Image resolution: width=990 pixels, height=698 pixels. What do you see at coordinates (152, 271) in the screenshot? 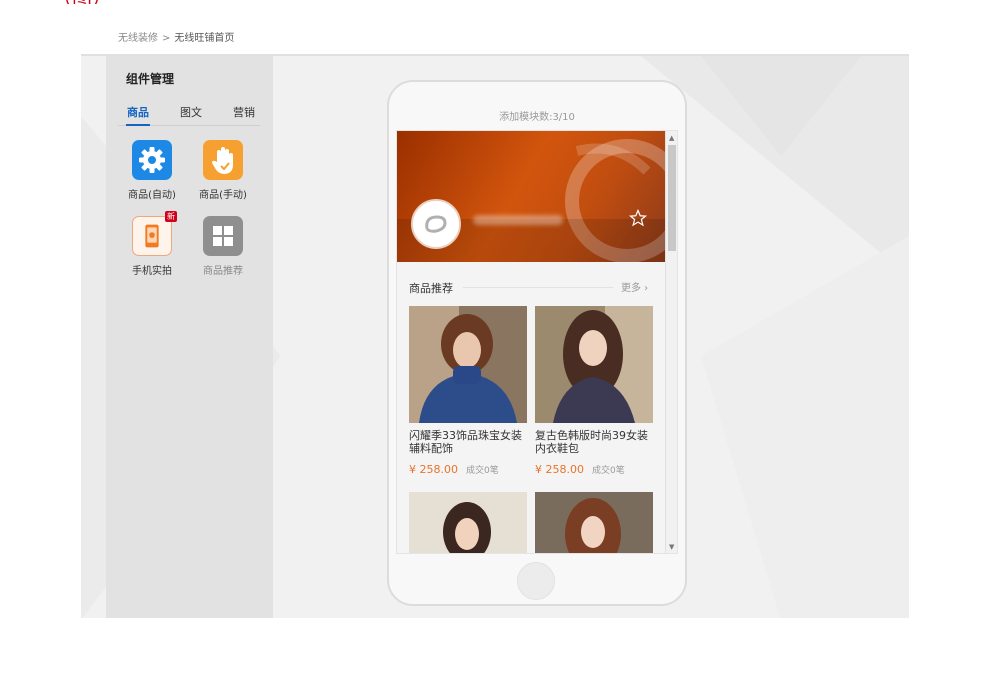
I see `component-label: 手机实拍` at bounding box center [152, 271].